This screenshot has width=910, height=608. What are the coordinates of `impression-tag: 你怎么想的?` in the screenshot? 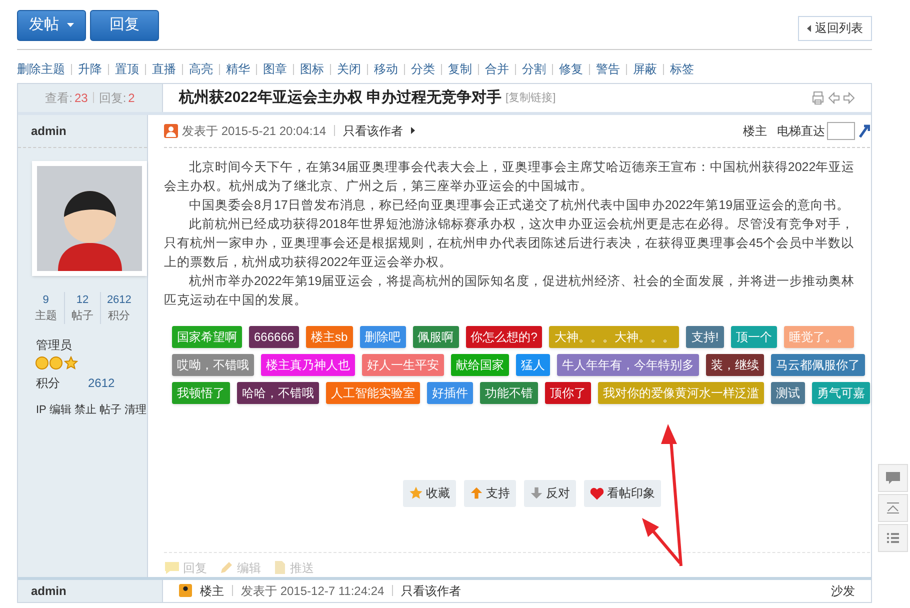 It's located at (504, 337).